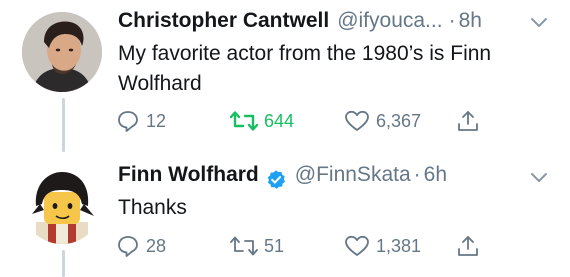 The width and height of the screenshot is (570, 277). What do you see at coordinates (399, 120) in the screenshot?
I see `like-count: 6,367` at bounding box center [399, 120].